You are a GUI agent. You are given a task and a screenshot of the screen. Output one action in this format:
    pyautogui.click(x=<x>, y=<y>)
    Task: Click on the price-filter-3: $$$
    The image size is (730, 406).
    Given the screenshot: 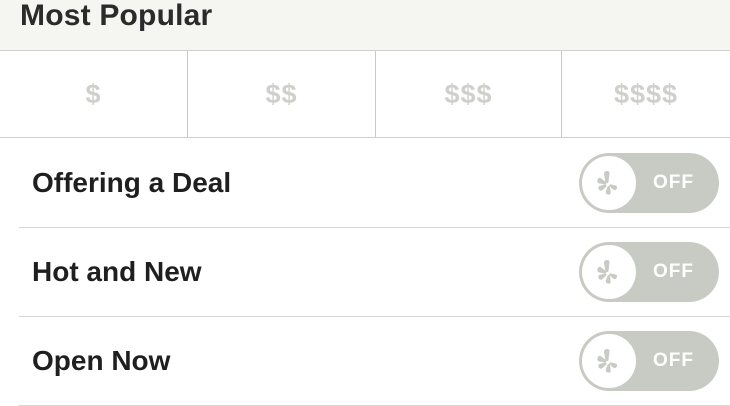 What is the action you would take?
    pyautogui.click(x=469, y=94)
    